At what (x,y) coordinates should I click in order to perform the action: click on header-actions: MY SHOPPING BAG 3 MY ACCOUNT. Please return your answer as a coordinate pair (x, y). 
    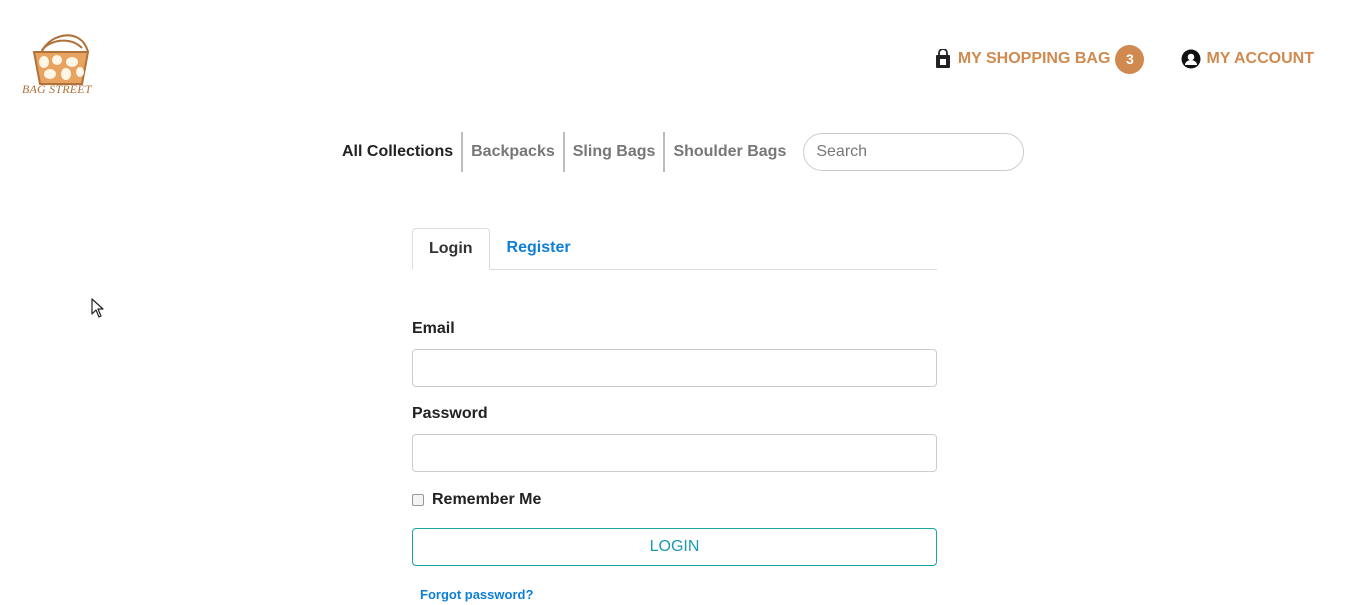
    Looking at the image, I should click on (1123, 59).